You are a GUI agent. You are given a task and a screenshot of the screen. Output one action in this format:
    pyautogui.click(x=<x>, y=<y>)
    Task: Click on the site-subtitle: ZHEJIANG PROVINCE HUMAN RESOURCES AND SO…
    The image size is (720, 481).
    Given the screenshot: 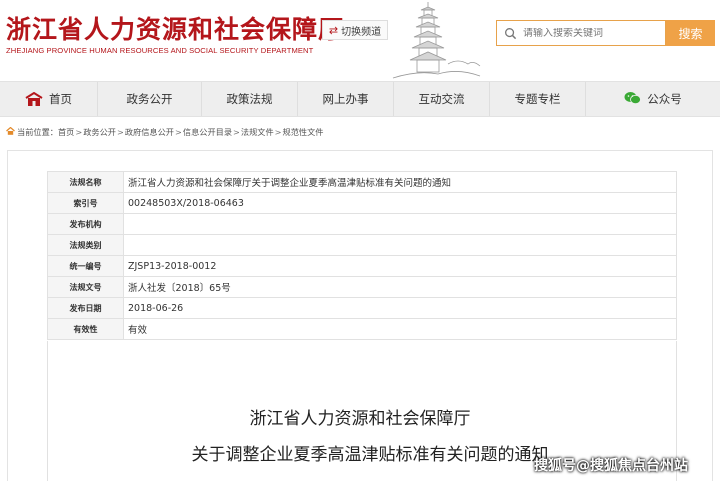 What is the action you would take?
    pyautogui.click(x=160, y=50)
    